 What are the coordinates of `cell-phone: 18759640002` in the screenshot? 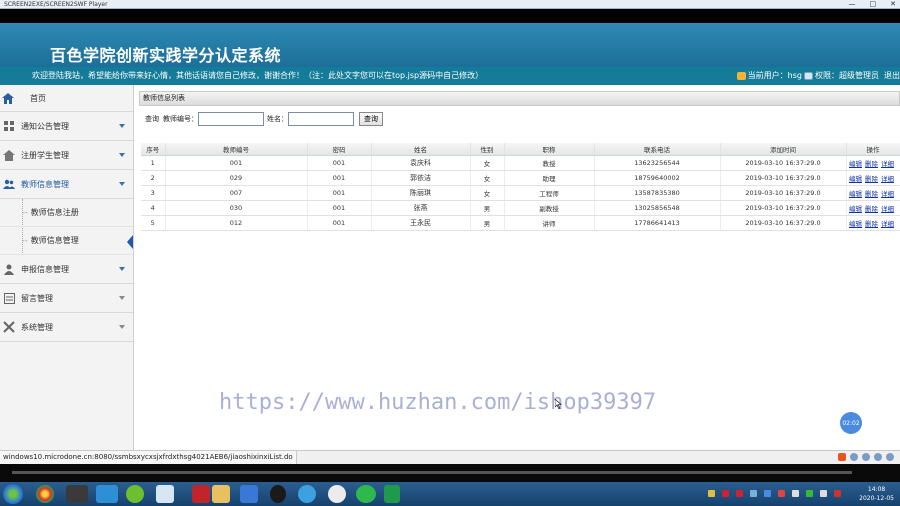 It's located at (657, 178).